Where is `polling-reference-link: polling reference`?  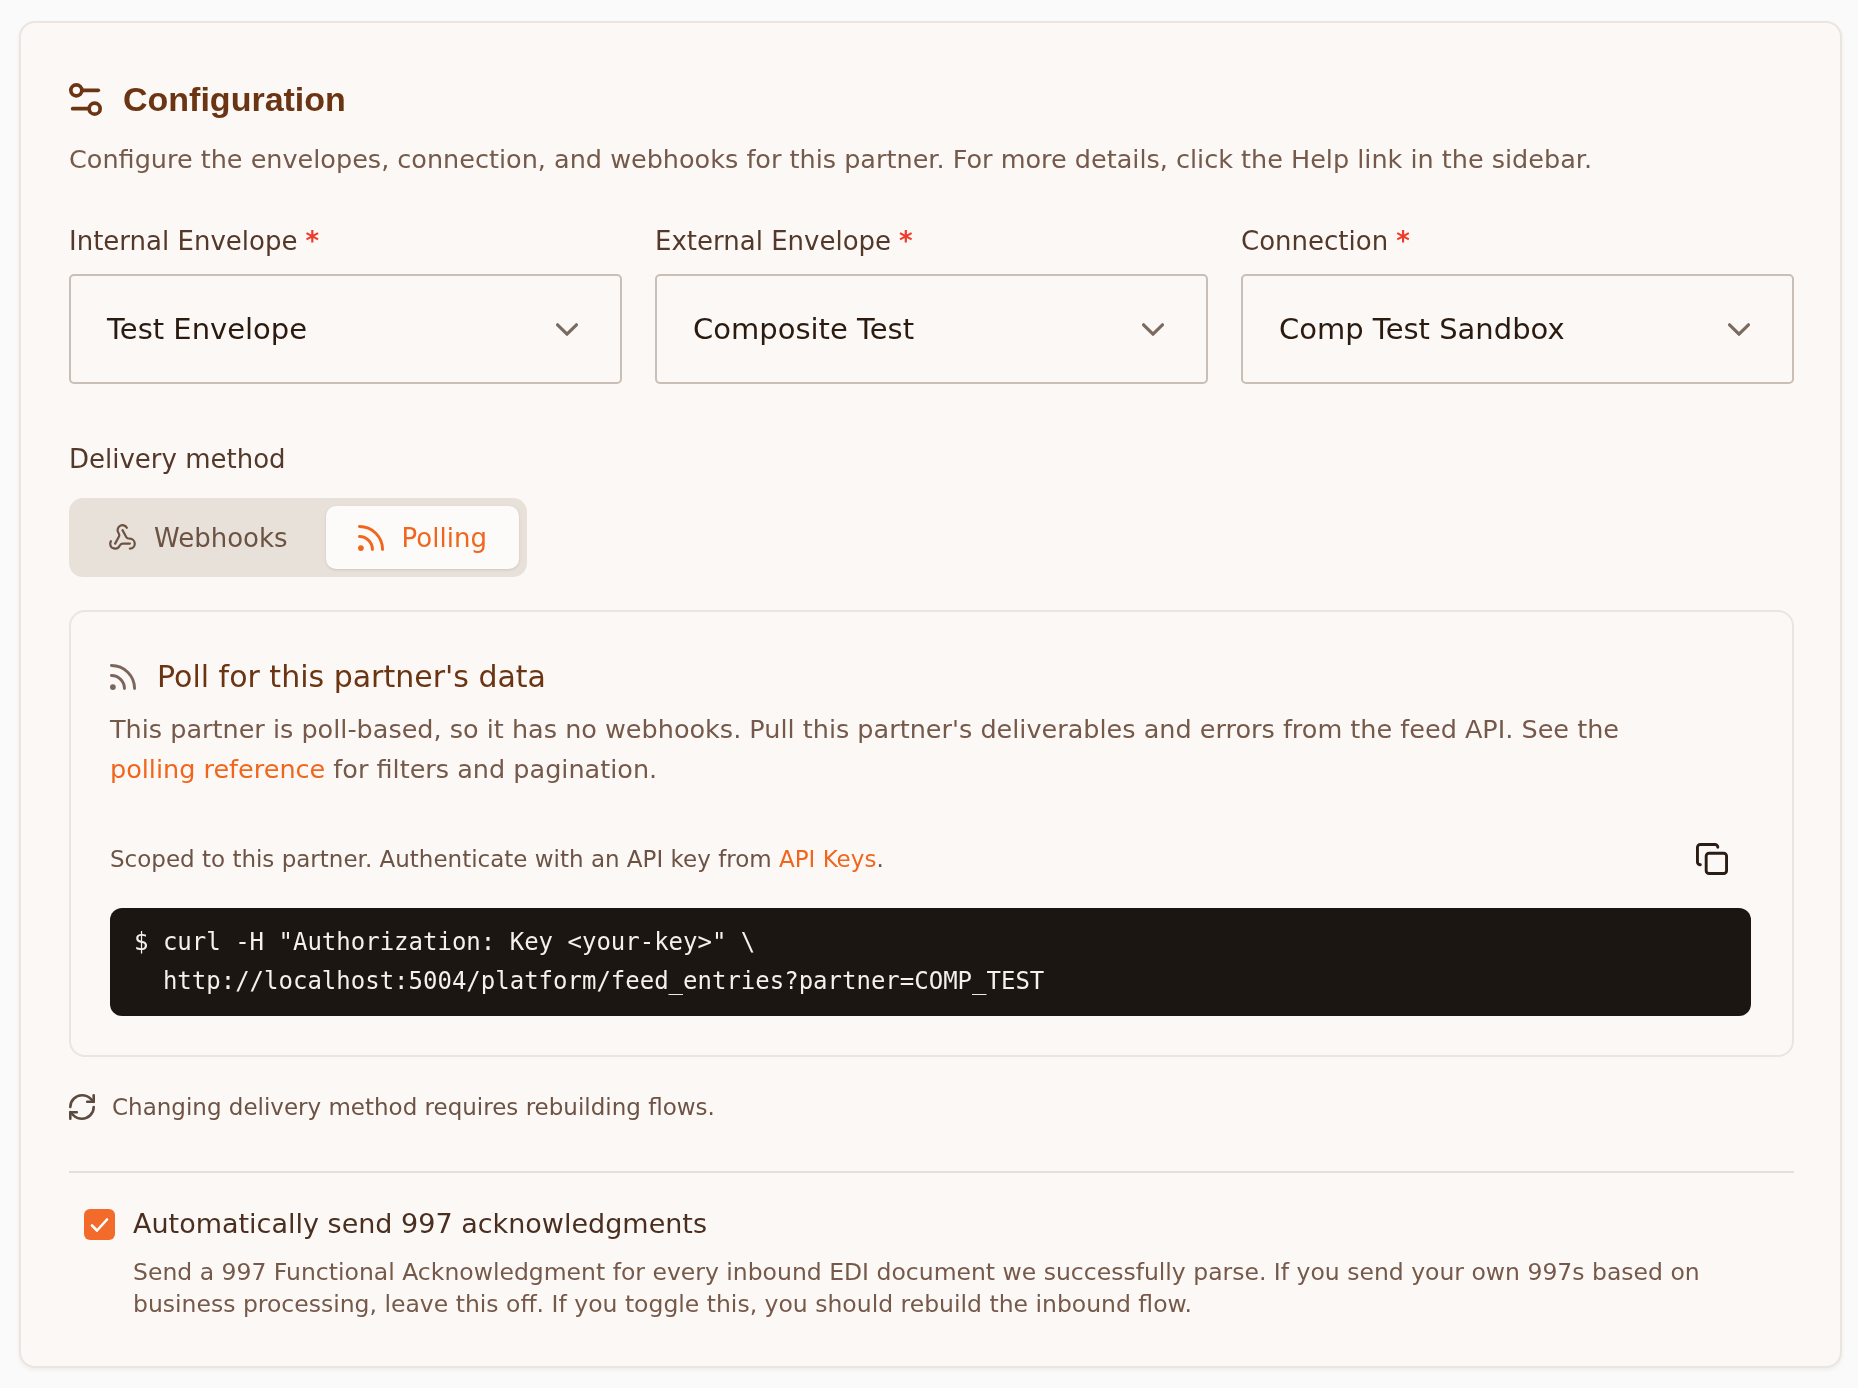
polling-reference-link: polling reference is located at coordinates (218, 769).